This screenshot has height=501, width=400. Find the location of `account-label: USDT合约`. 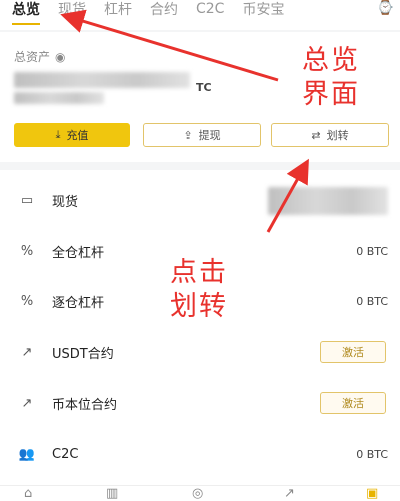

account-label: USDT合约 is located at coordinates (83, 354).